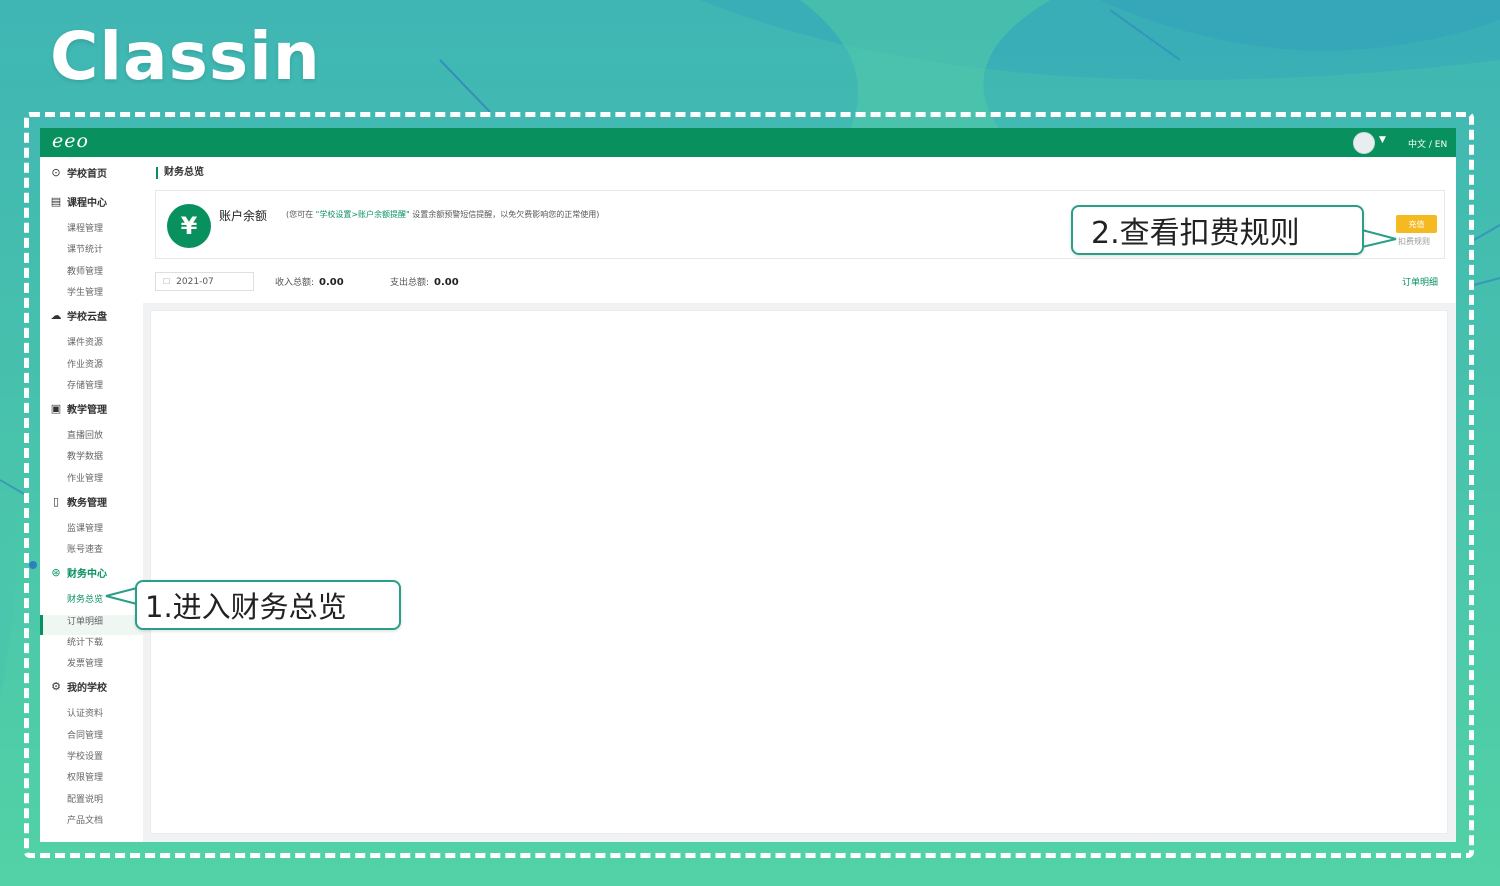  Describe the element at coordinates (295, 283) in the screenshot. I see `income-label: 收入总额:` at that location.